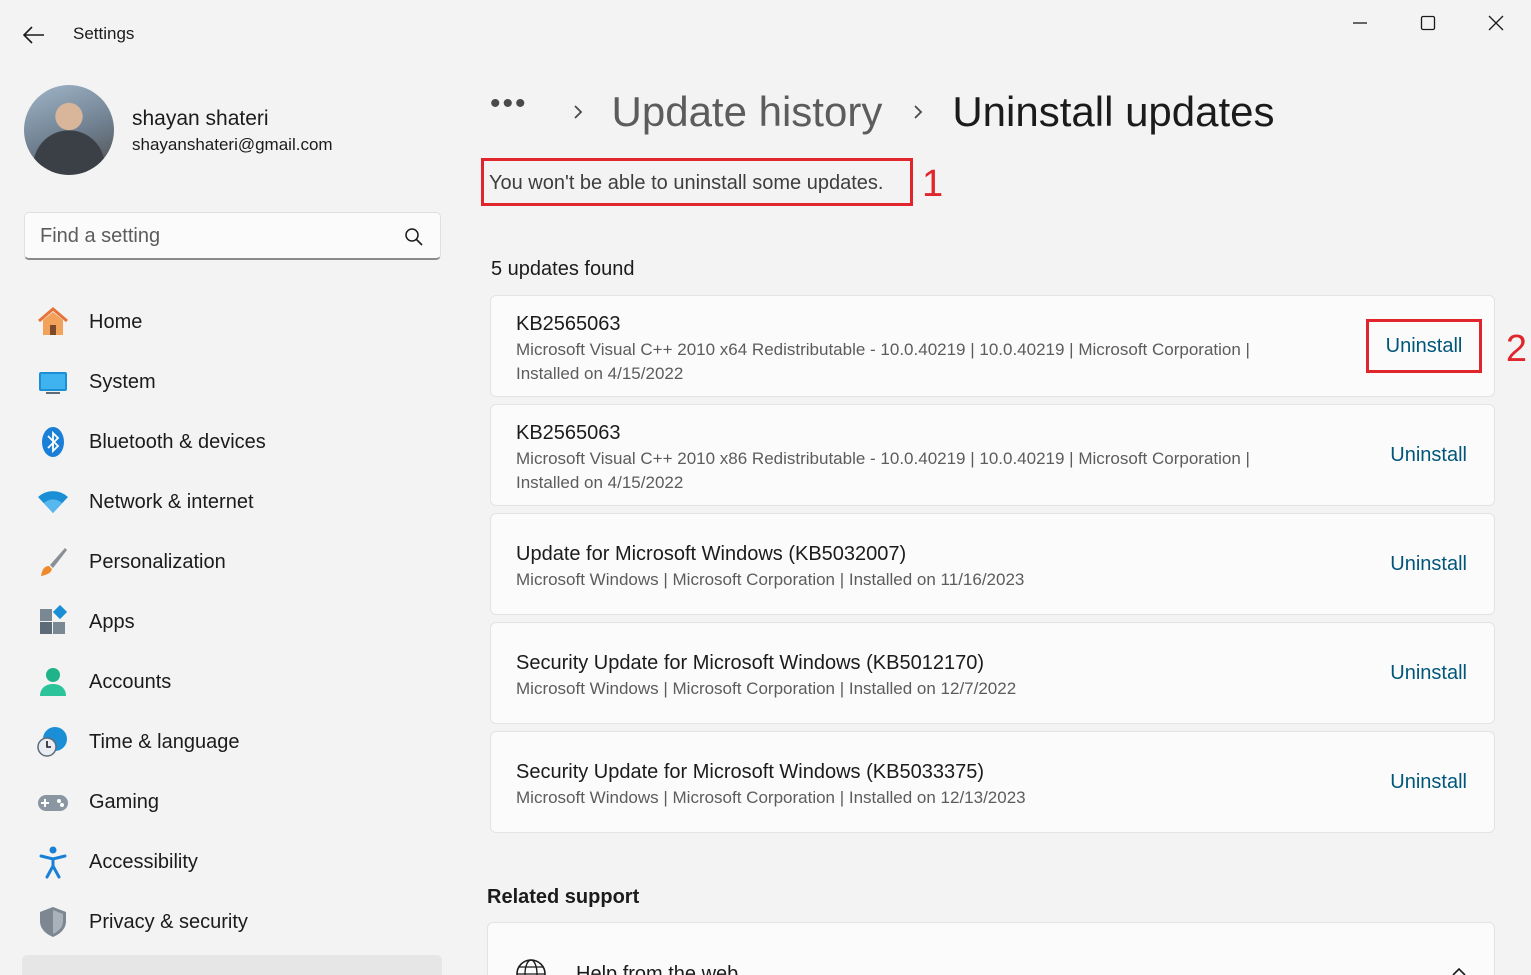 This screenshot has height=975, width=1531. What do you see at coordinates (200, 118) in the screenshot?
I see `user-name: shayan shateri` at bounding box center [200, 118].